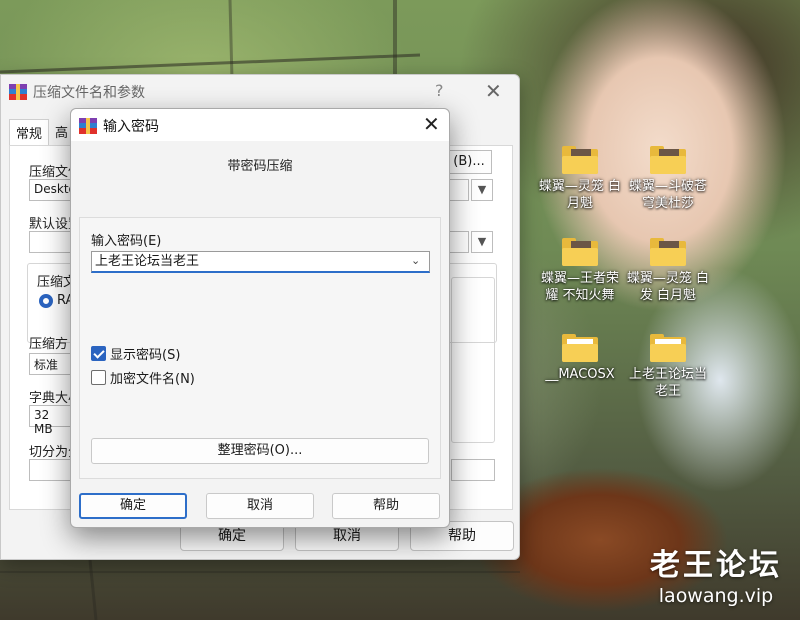 This screenshot has width=800, height=620. What do you see at coordinates (260, 125) in the screenshot?
I see `password-dialog-titlebar: 输入密码 ✕` at bounding box center [260, 125].